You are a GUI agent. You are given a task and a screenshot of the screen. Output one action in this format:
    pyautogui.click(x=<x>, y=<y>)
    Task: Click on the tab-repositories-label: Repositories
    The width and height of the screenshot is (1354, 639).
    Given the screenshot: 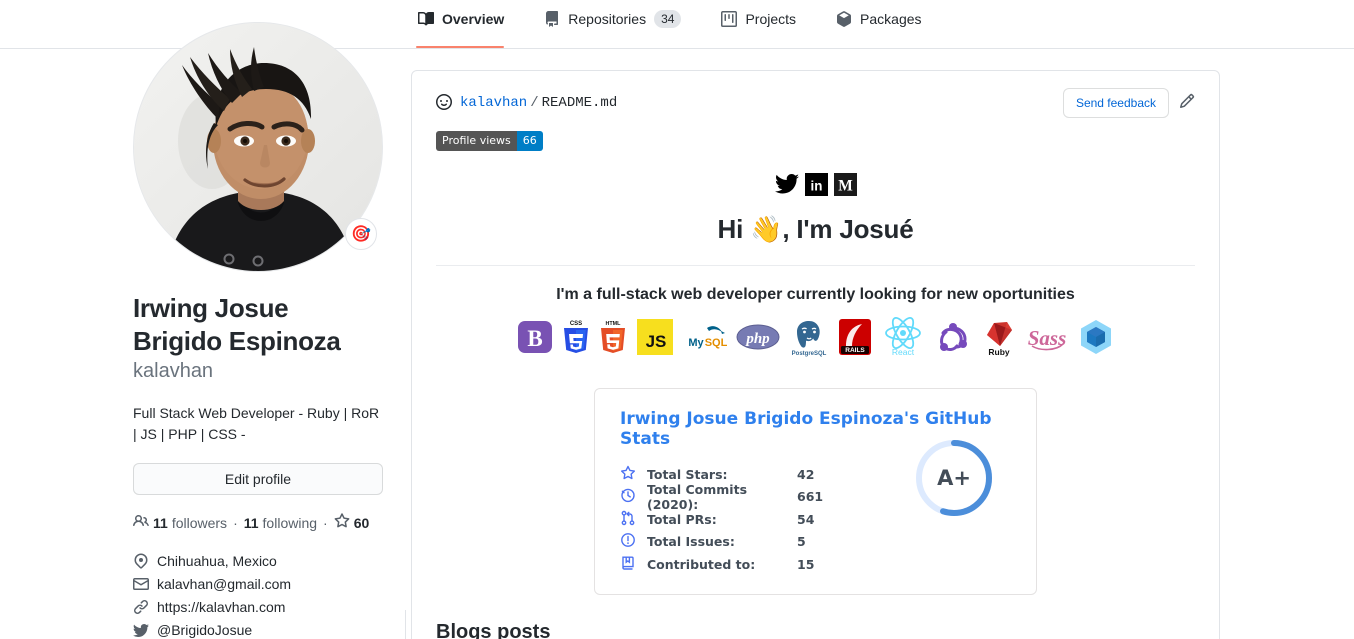 What is the action you would take?
    pyautogui.click(x=607, y=19)
    